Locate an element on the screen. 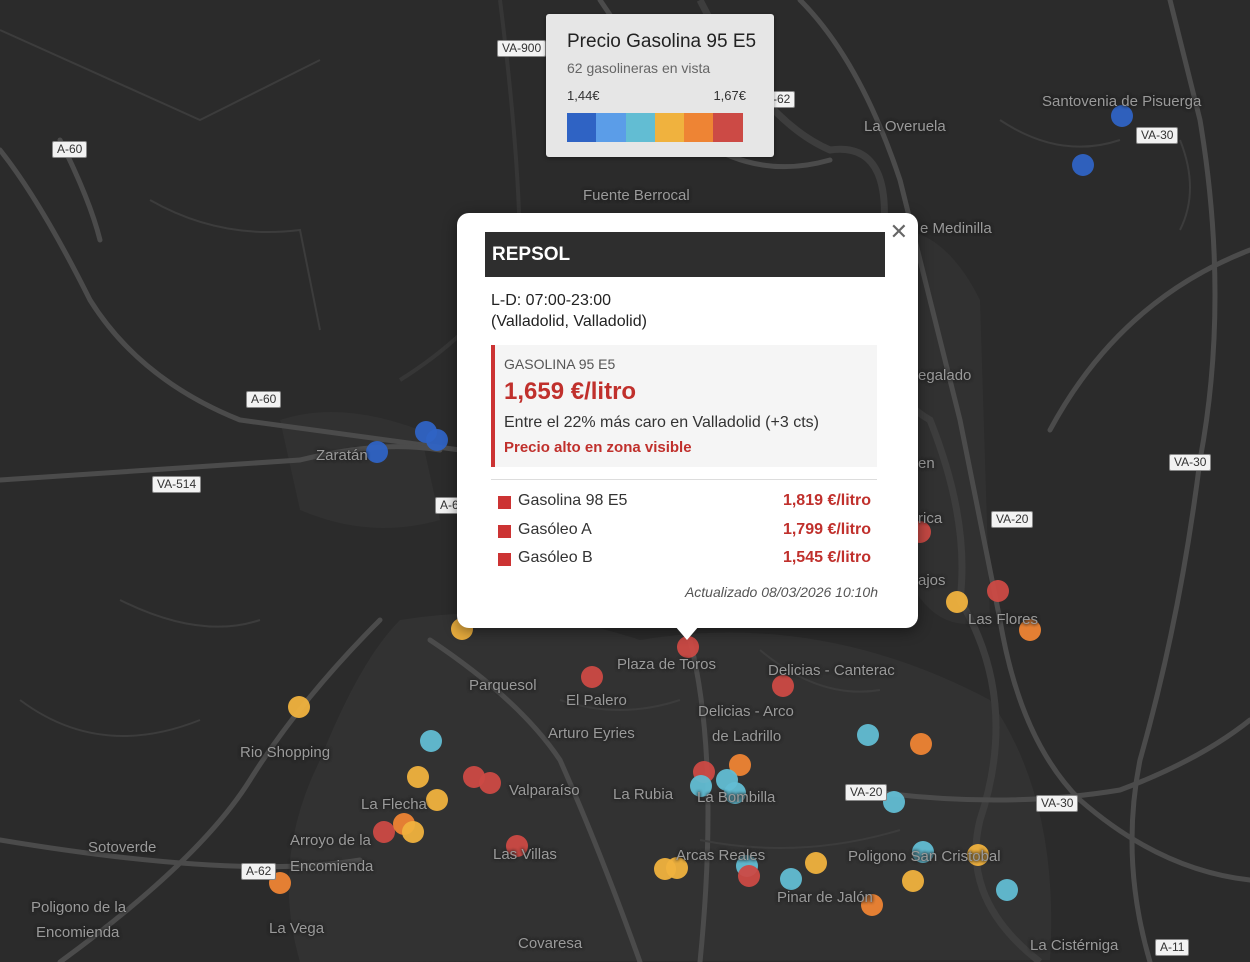 This screenshot has height=962, width=1250. place-label: Fuente Berrocal is located at coordinates (636, 195).